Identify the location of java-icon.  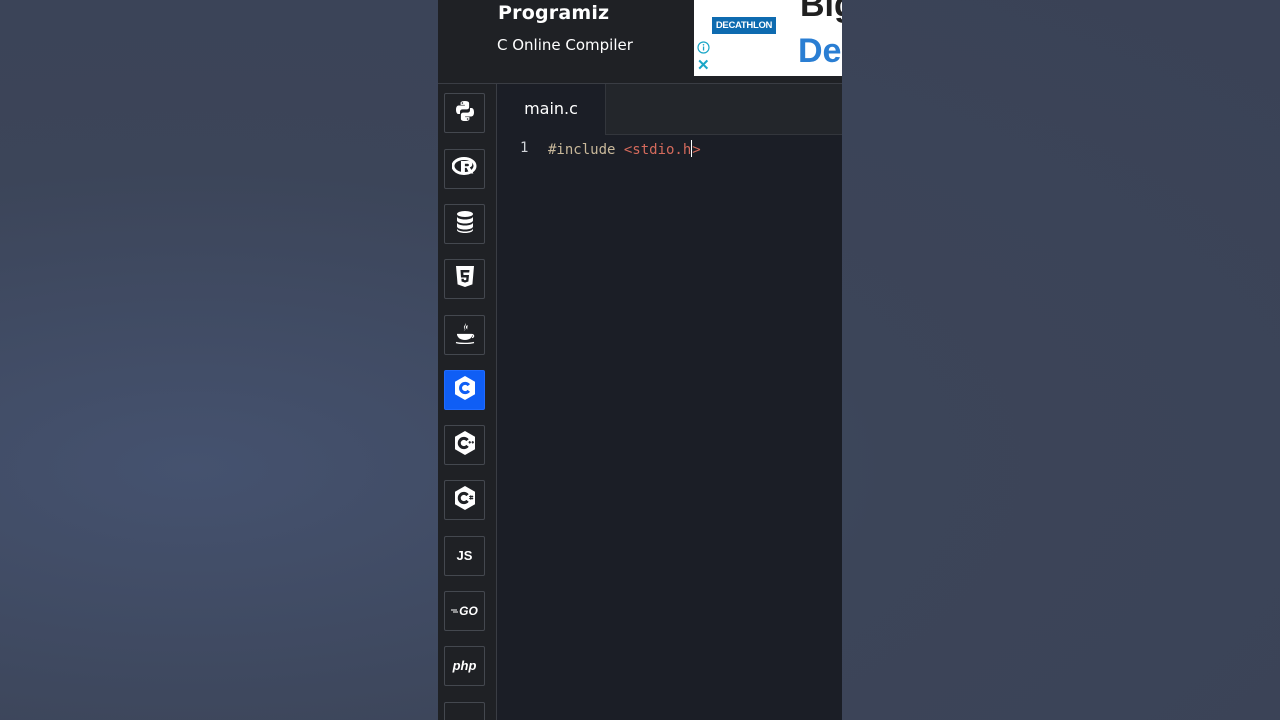
(465, 335).